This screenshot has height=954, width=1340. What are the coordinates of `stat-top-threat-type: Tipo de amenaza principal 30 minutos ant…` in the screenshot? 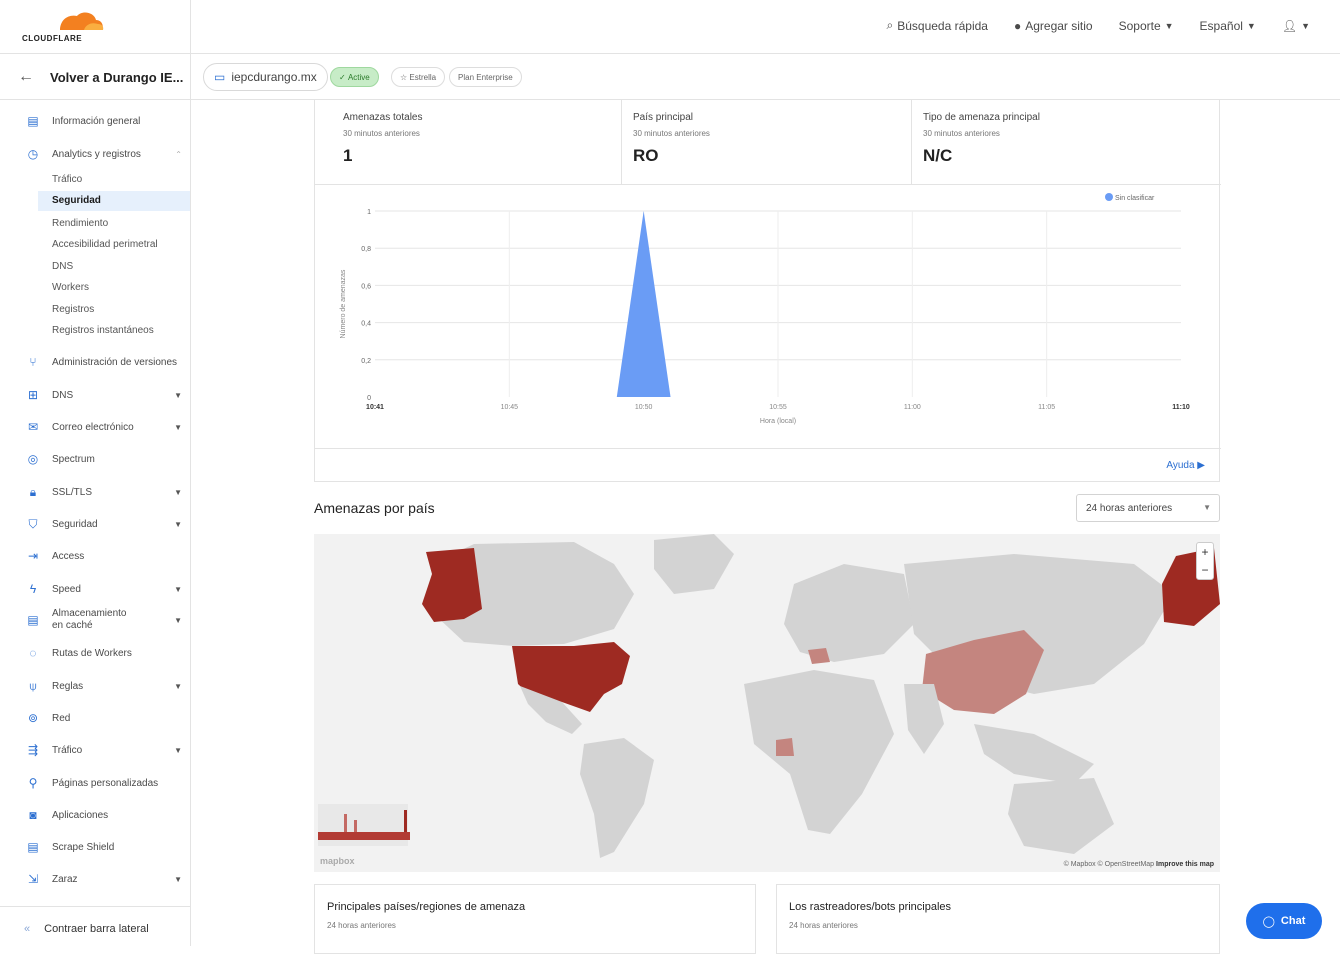 It's located at (981, 139).